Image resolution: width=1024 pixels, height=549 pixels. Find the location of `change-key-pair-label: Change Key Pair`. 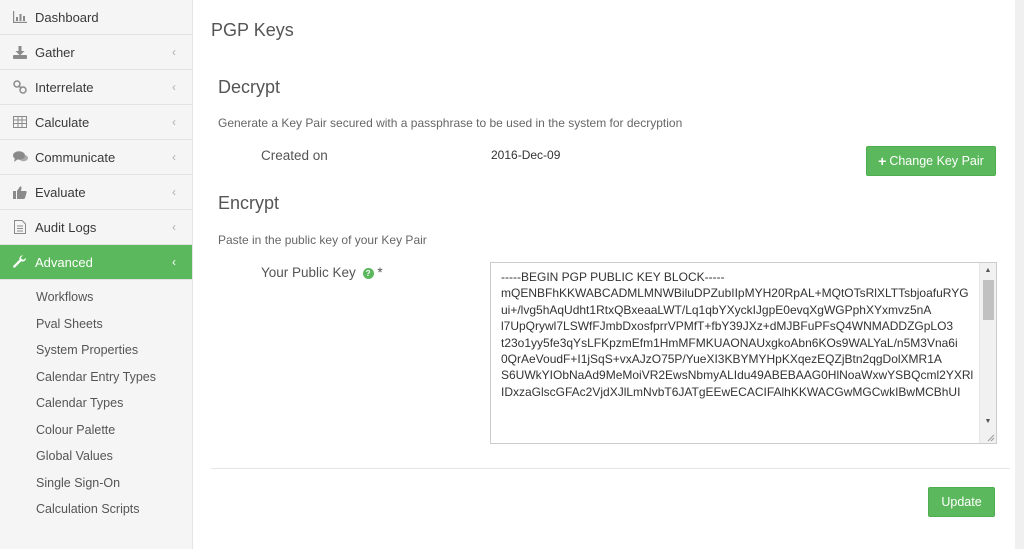

change-key-pair-label: Change Key Pair is located at coordinates (936, 161).